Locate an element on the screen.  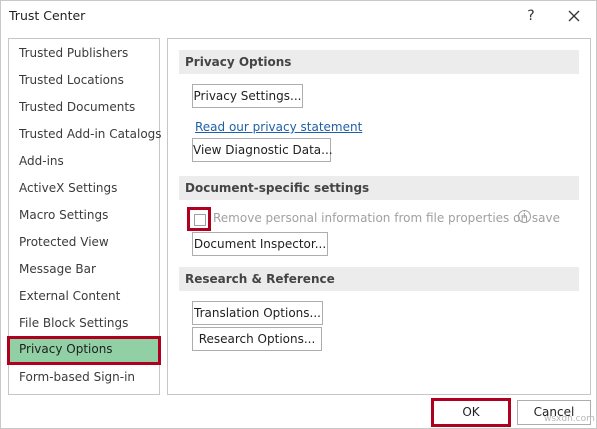
section-header-document-specific: Document-specific settings is located at coordinates (379, 188).